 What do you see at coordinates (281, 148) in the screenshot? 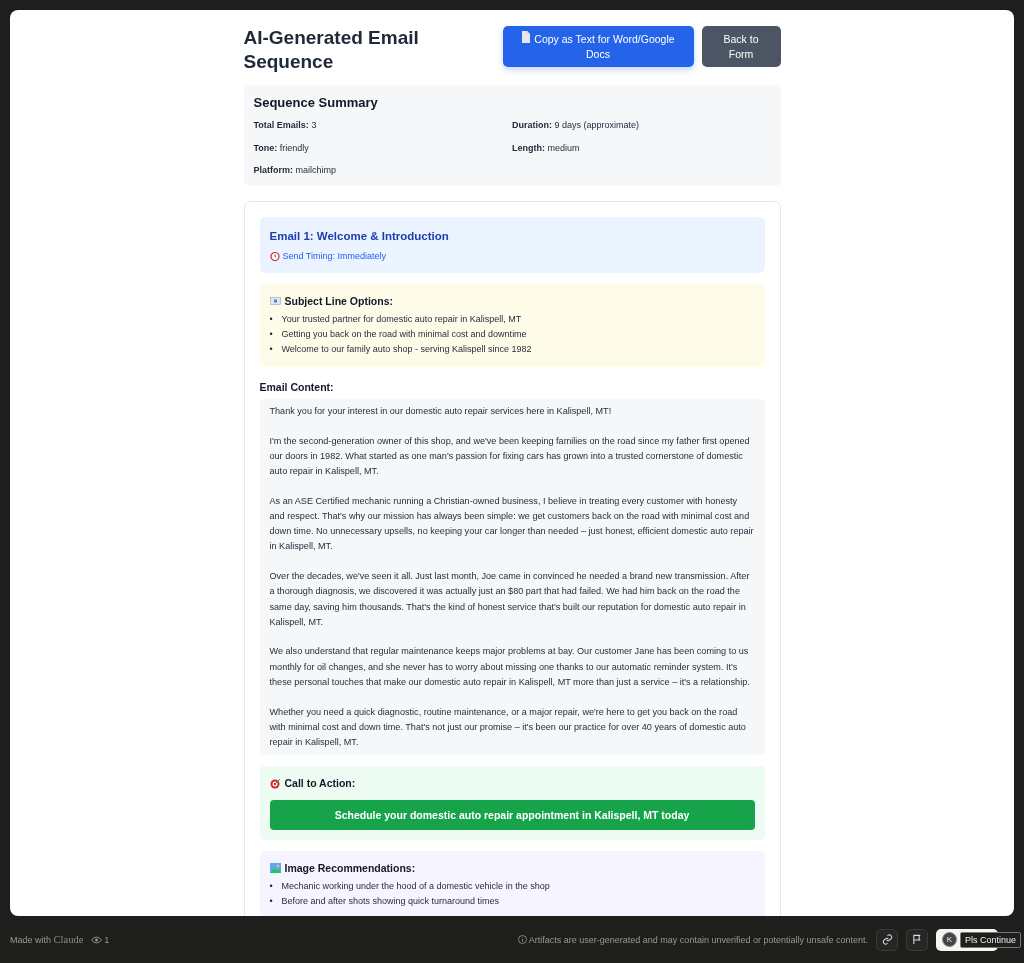
I see `summary-item: Tone: friendly` at bounding box center [281, 148].